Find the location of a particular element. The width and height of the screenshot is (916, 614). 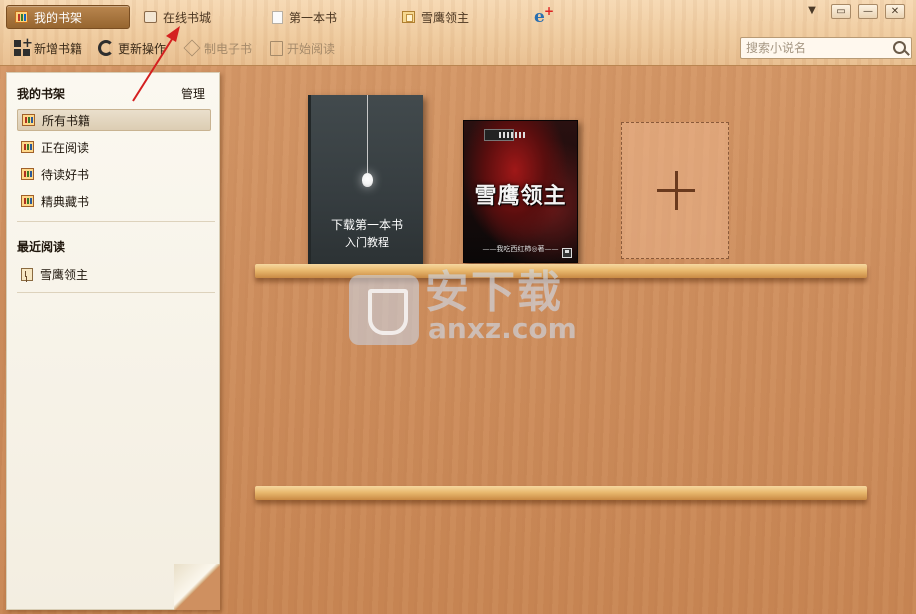

recent-book-icon is located at coordinates (27, 274).